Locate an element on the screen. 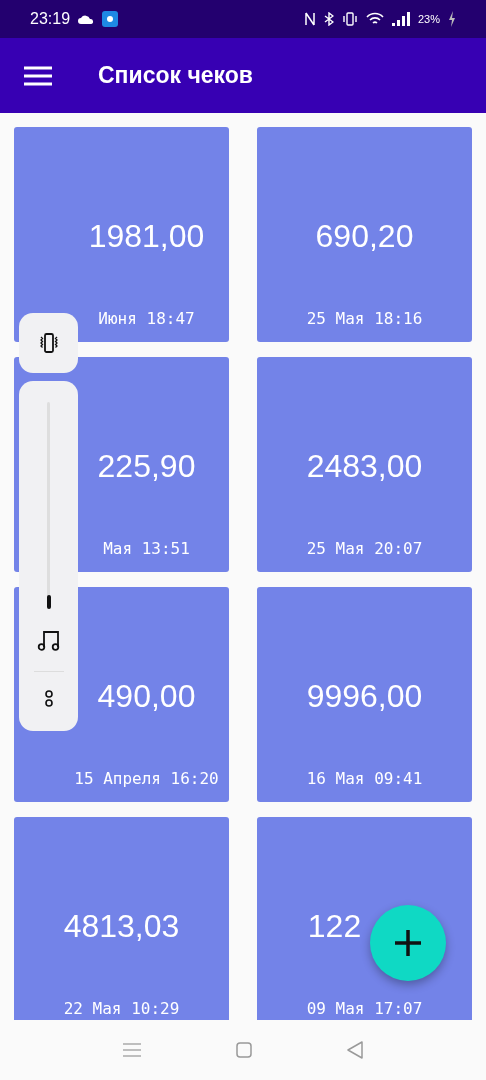 The height and width of the screenshot is (1080, 486). receipt-amount: 1981,00 is located at coordinates (146, 236).